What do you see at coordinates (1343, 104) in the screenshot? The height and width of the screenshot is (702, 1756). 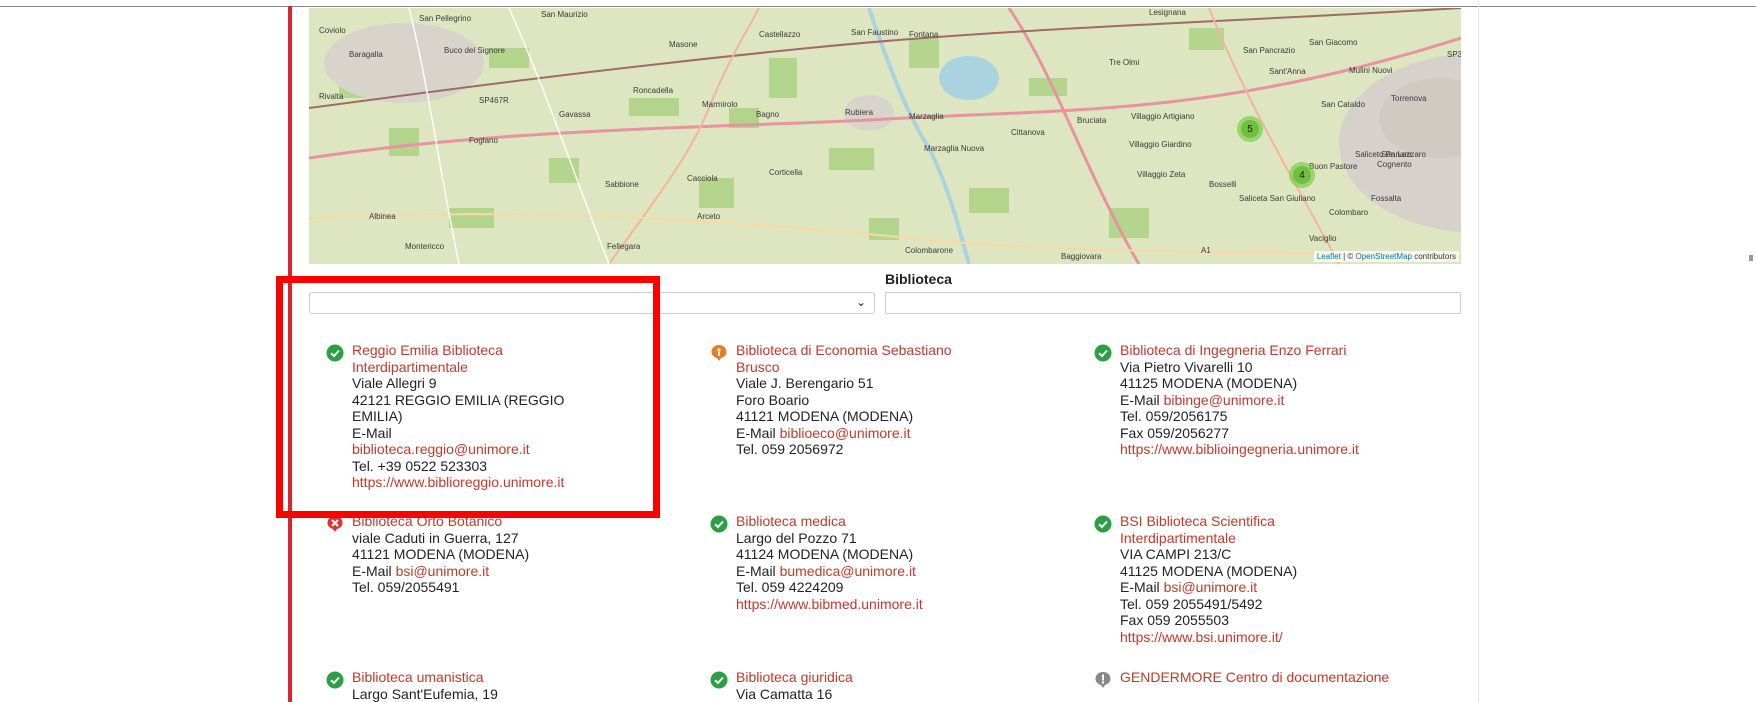 I see `map-label: San Cataldo` at bounding box center [1343, 104].